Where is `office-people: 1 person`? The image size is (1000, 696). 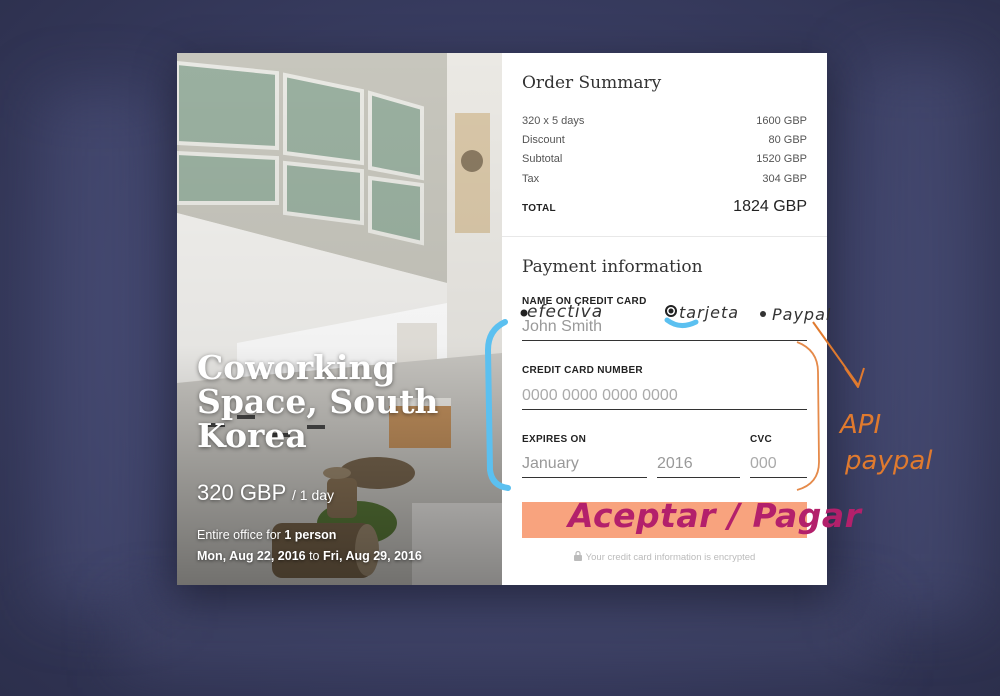
office-people: 1 person is located at coordinates (310, 535).